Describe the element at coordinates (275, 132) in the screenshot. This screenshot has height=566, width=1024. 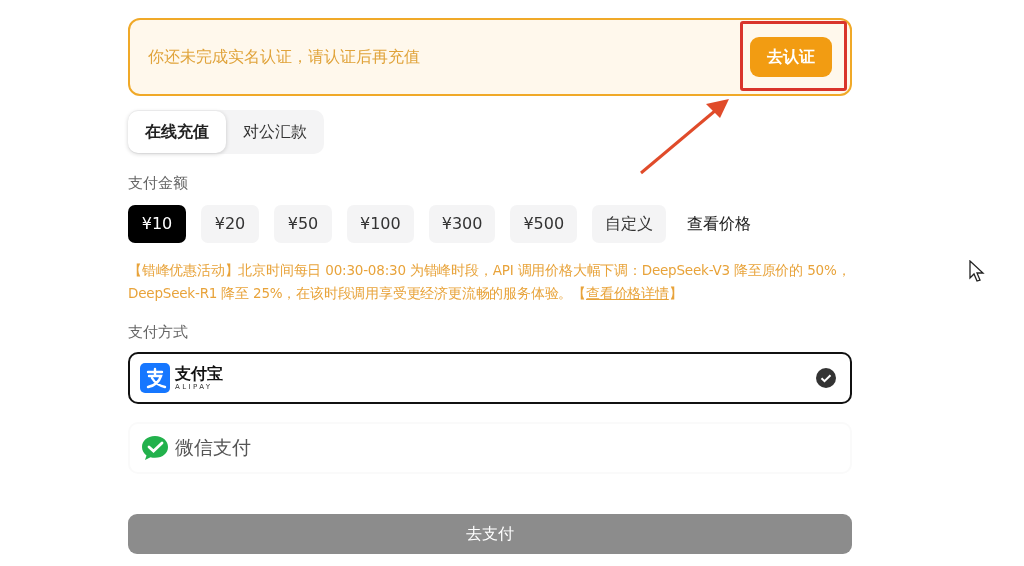
I see `tab: 对公汇款` at that location.